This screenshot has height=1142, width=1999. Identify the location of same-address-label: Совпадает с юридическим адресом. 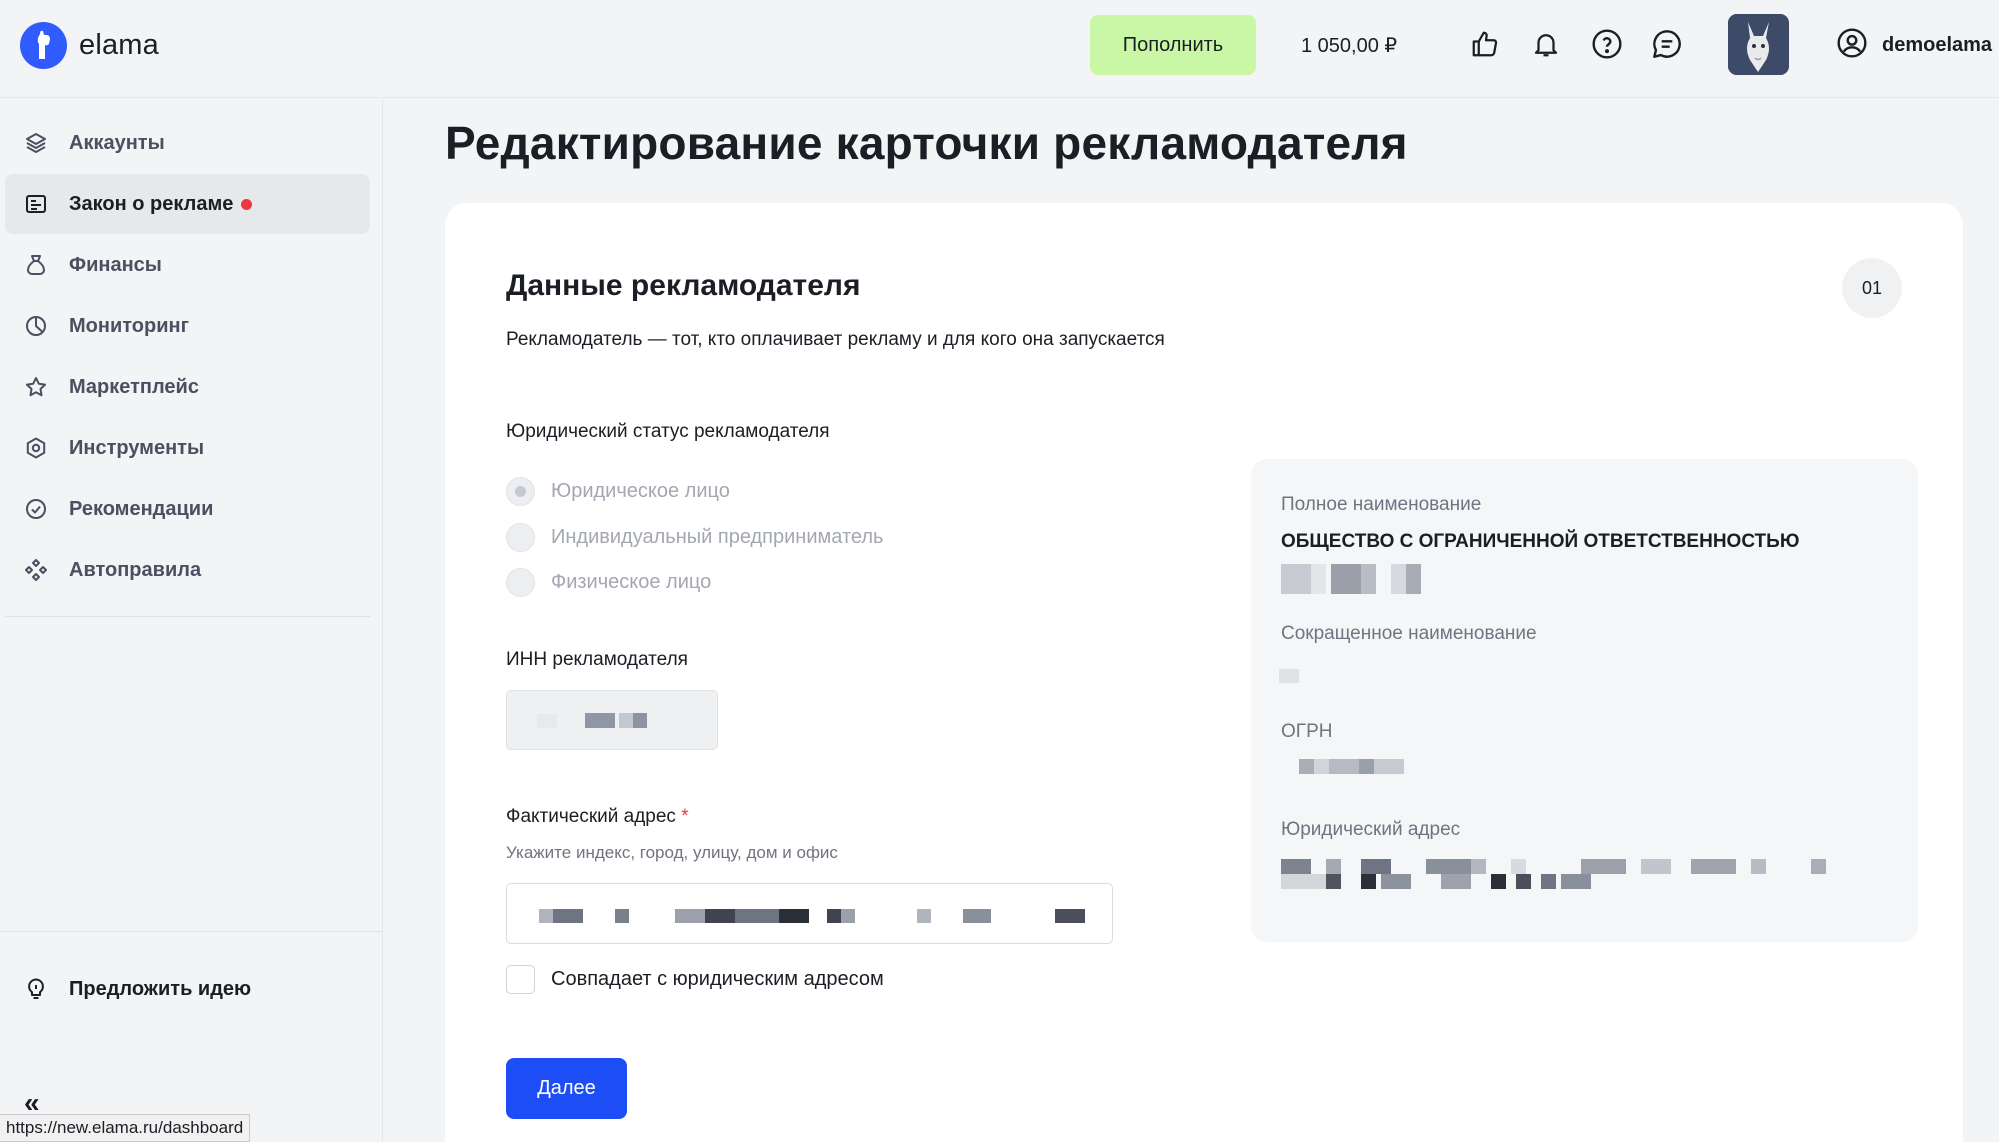
(717, 979).